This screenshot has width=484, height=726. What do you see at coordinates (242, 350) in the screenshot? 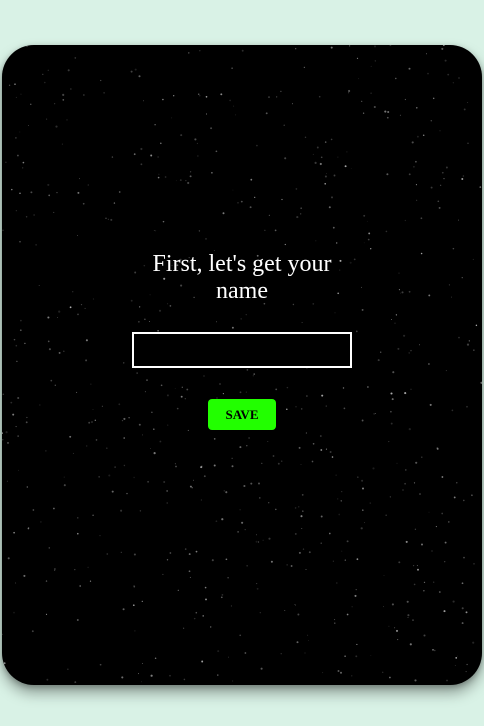
I see `name-input` at bounding box center [242, 350].